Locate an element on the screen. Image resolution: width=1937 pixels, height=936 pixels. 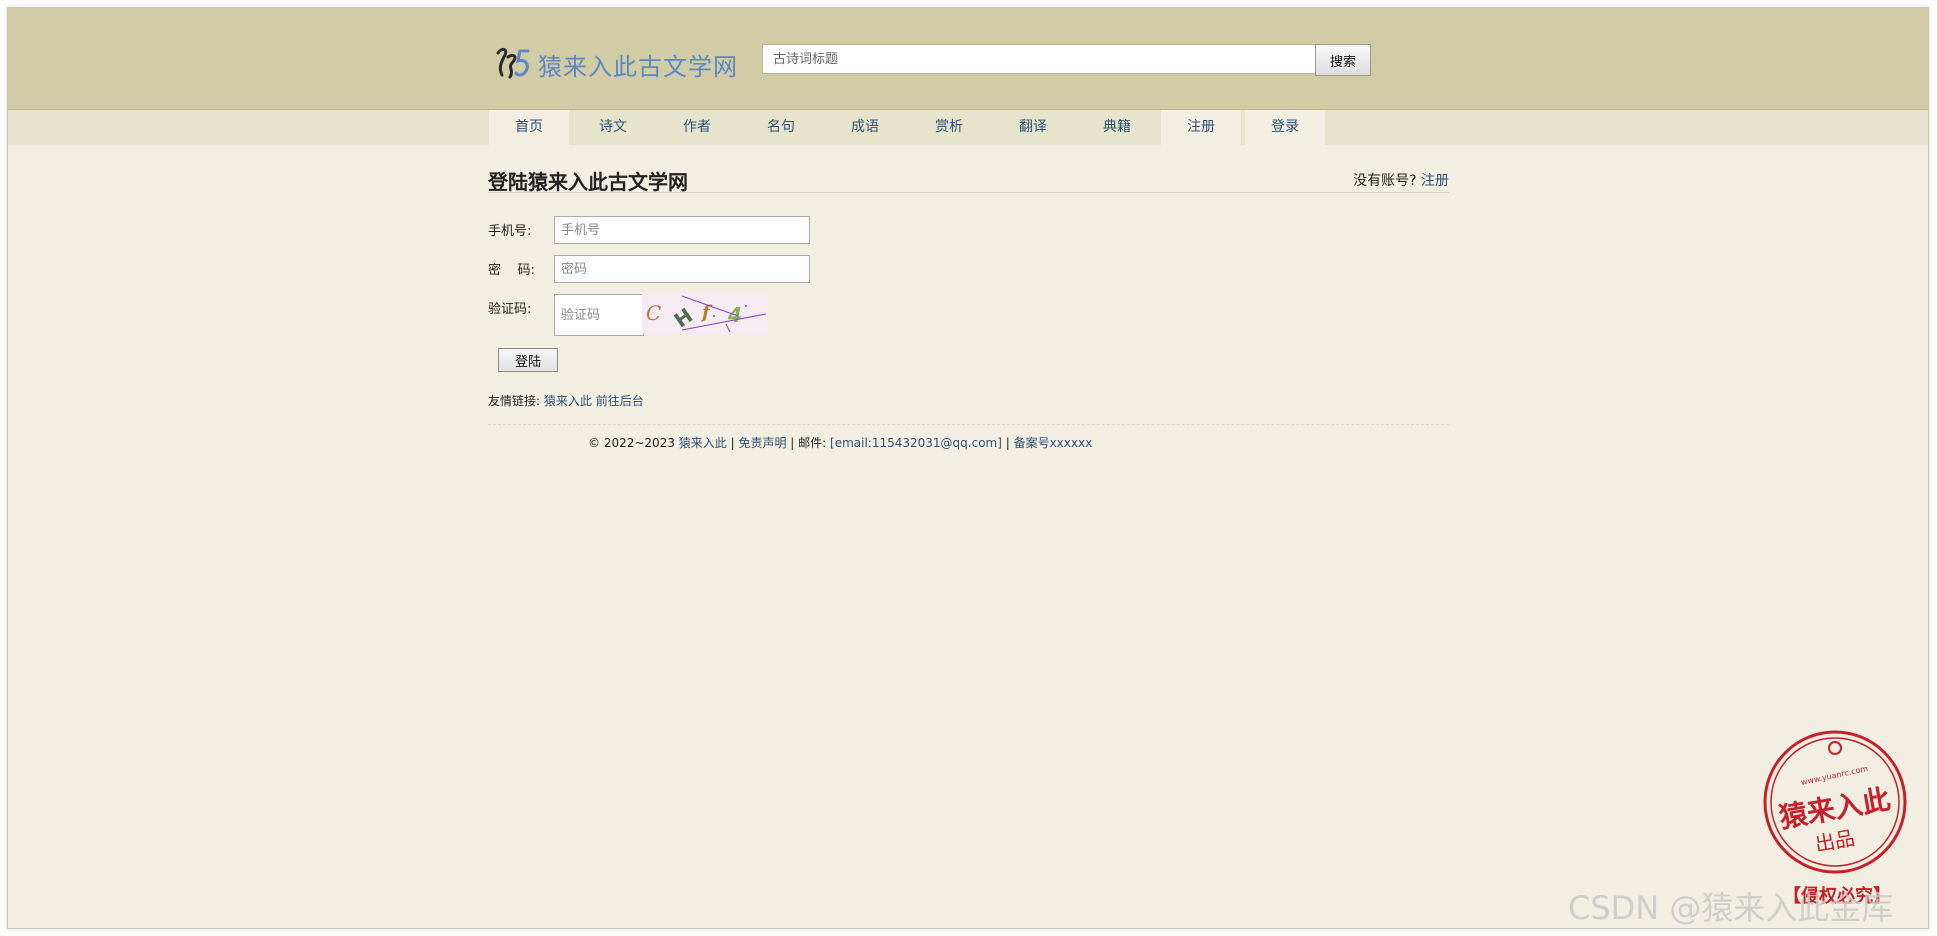
register-link: 注册 is located at coordinates (1435, 181).